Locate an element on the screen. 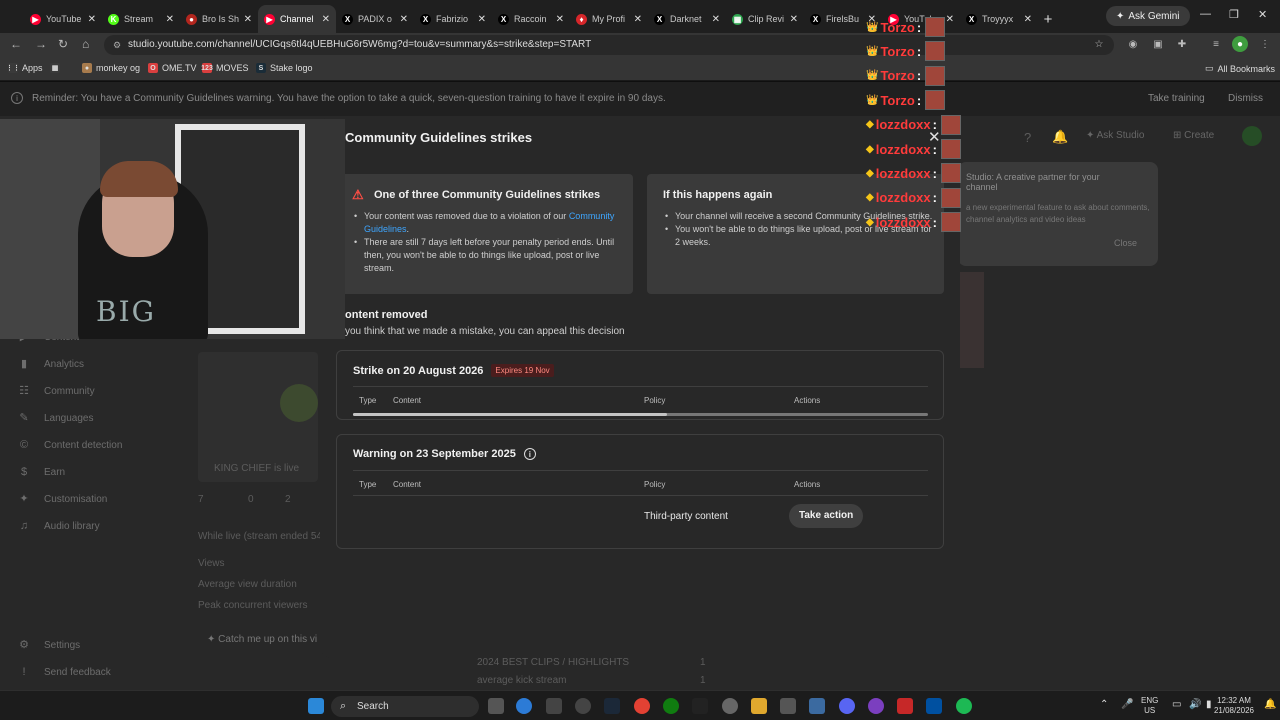  browser-tab: ▶ YouTube ✕ is located at coordinates (63, 19).